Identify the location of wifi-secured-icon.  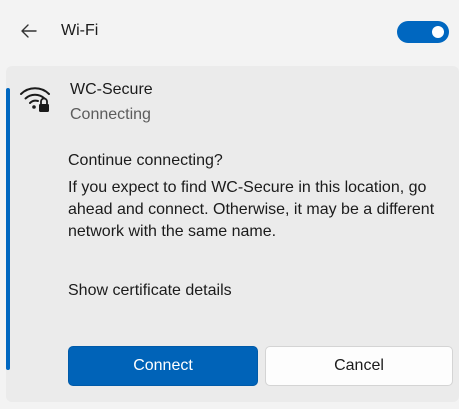
(35, 98).